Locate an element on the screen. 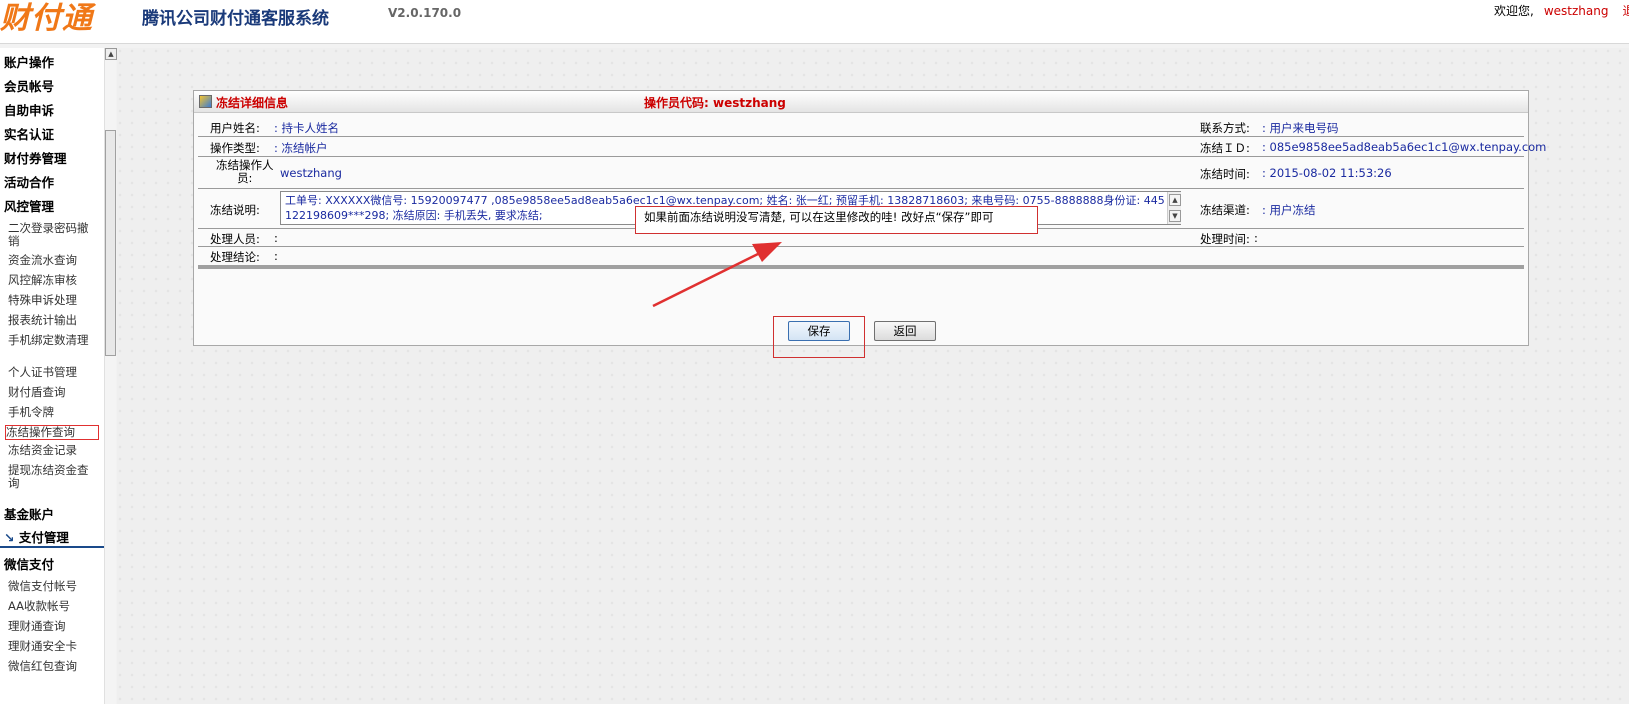 This screenshot has height=704, width=1629. sidebar-scrollbar: ▲ is located at coordinates (110, 376).